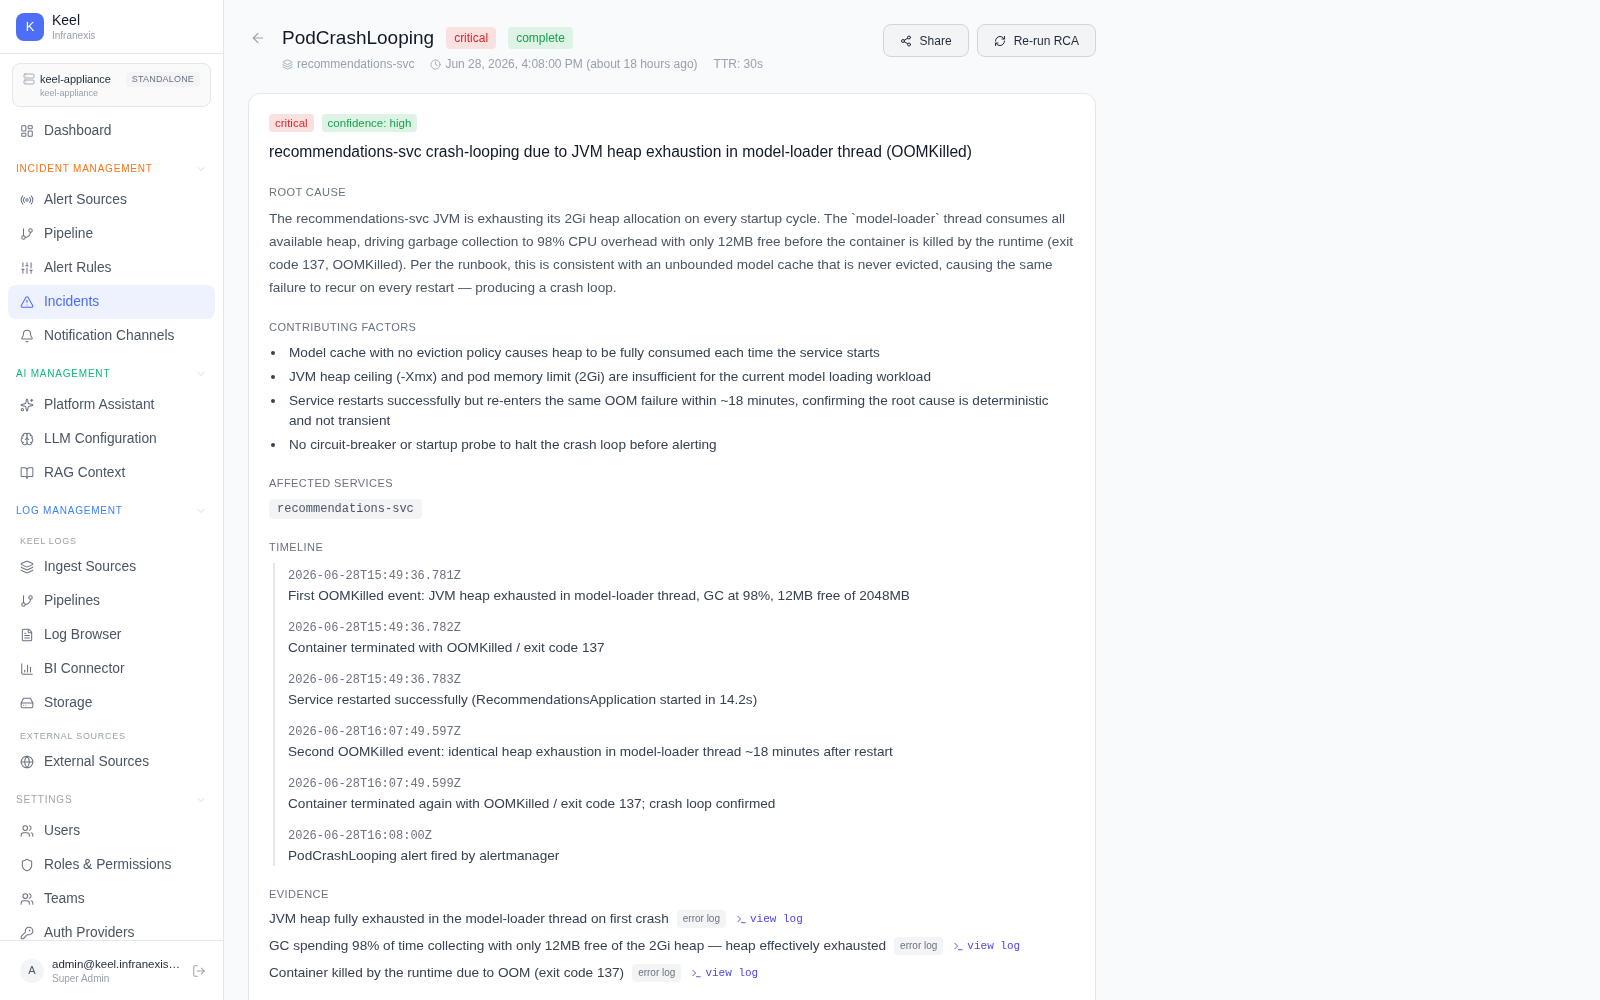  What do you see at coordinates (27, 669) in the screenshot?
I see `bar-chart-icon` at bounding box center [27, 669].